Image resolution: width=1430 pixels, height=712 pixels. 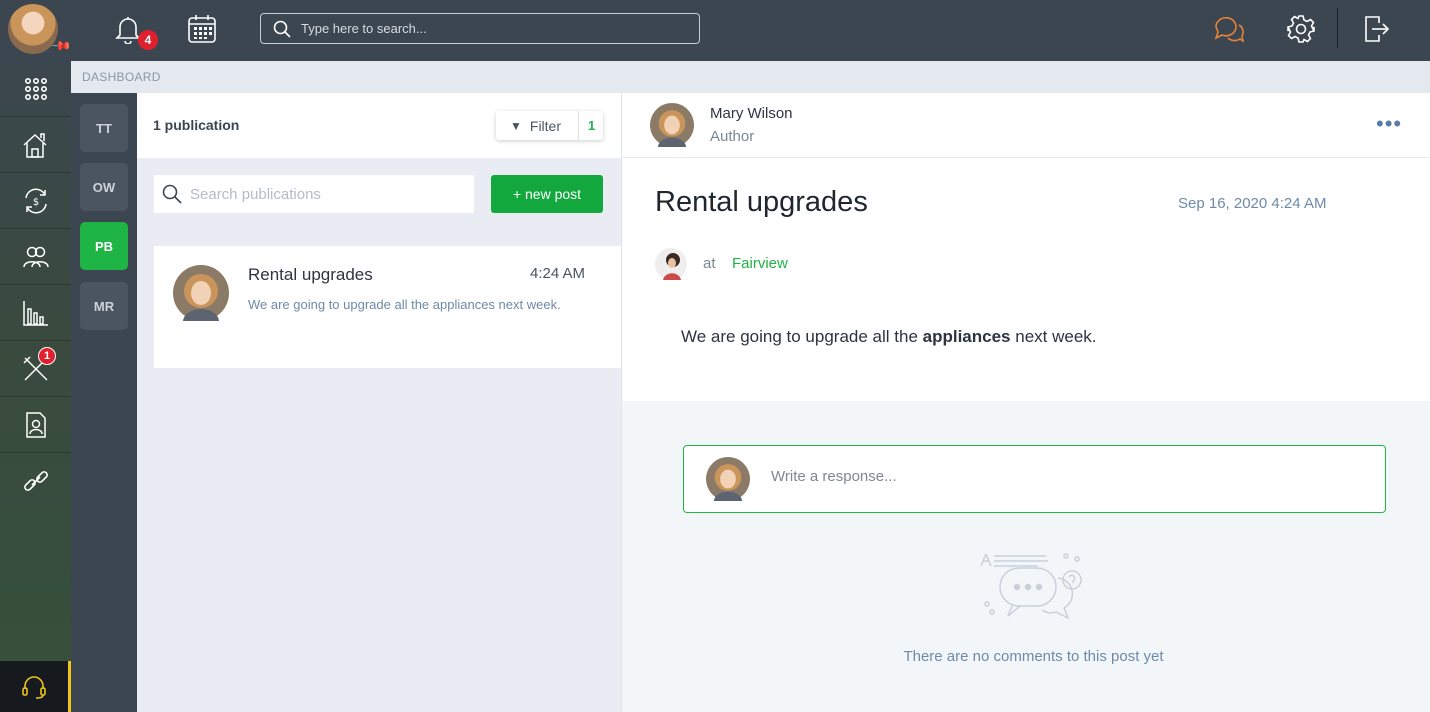 I want to click on headset-icon, so click(x=34, y=687).